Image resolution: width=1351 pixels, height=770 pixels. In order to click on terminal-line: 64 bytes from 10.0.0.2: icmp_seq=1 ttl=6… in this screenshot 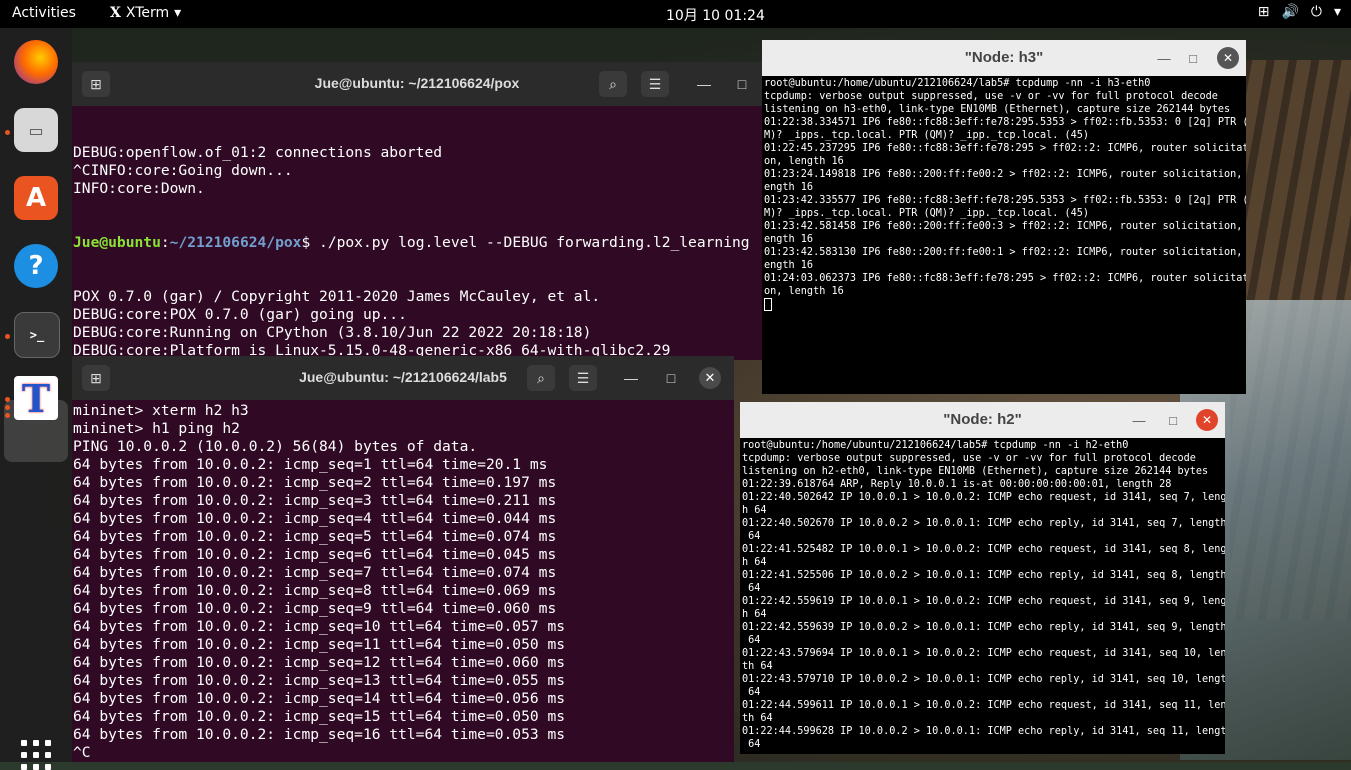, I will do `click(310, 464)`.